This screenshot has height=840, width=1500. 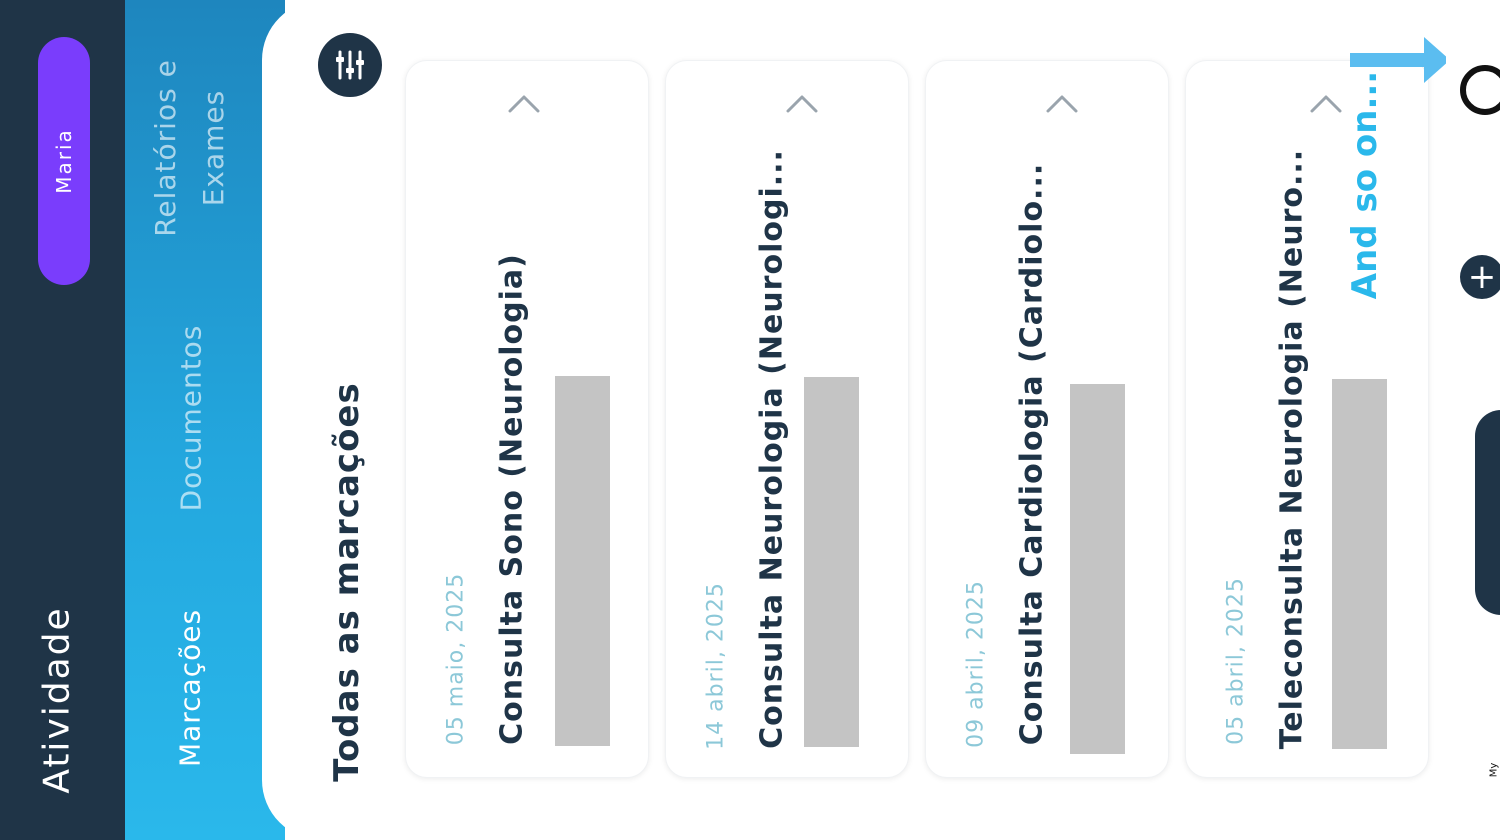 I want to click on appointment-name: Consulta Sono (Neurologia), so click(x=512, y=499).